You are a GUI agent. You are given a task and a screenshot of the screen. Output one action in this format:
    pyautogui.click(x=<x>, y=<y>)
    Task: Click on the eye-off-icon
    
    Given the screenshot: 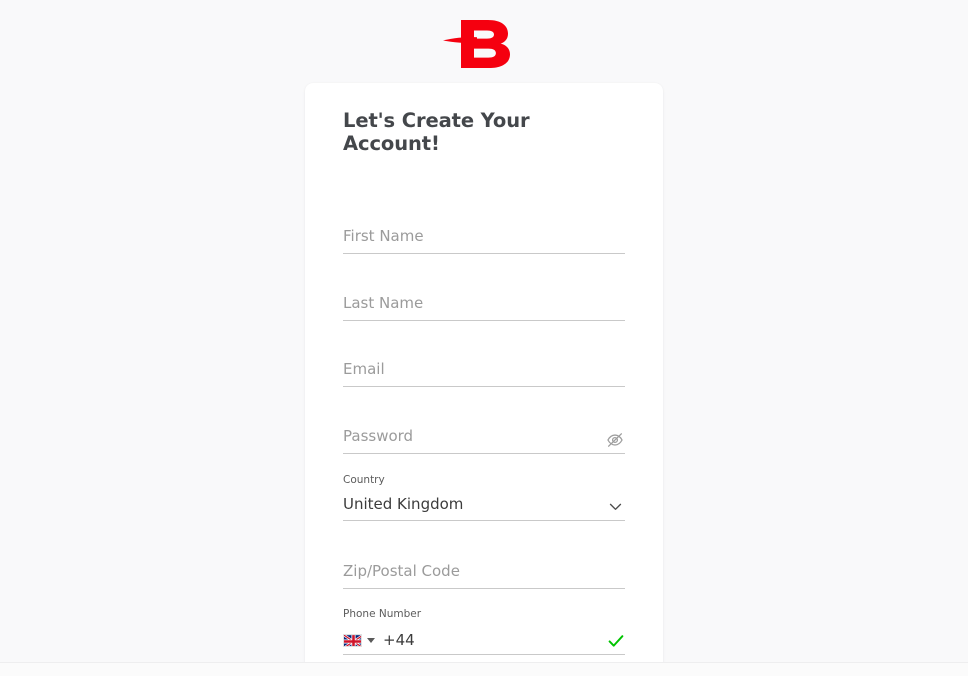 What is the action you would take?
    pyautogui.click(x=615, y=440)
    